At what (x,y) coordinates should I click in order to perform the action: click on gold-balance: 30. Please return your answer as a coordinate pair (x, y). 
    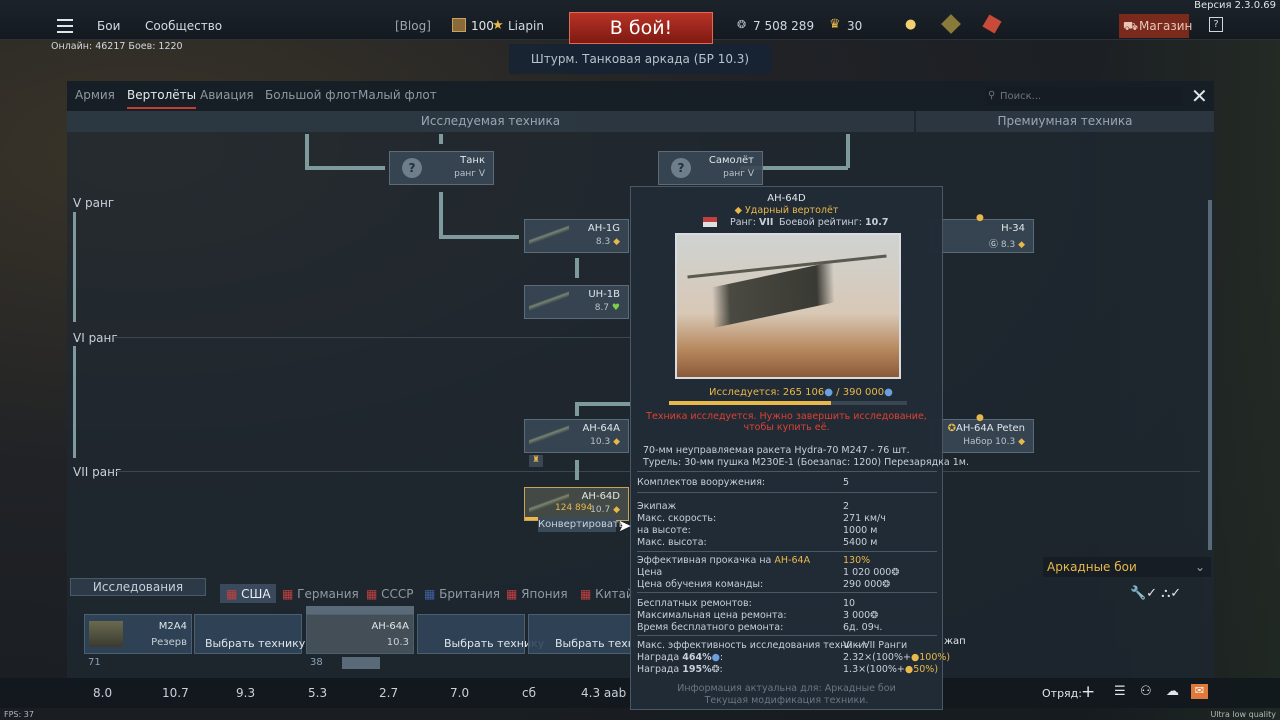
    Looking at the image, I should click on (855, 26).